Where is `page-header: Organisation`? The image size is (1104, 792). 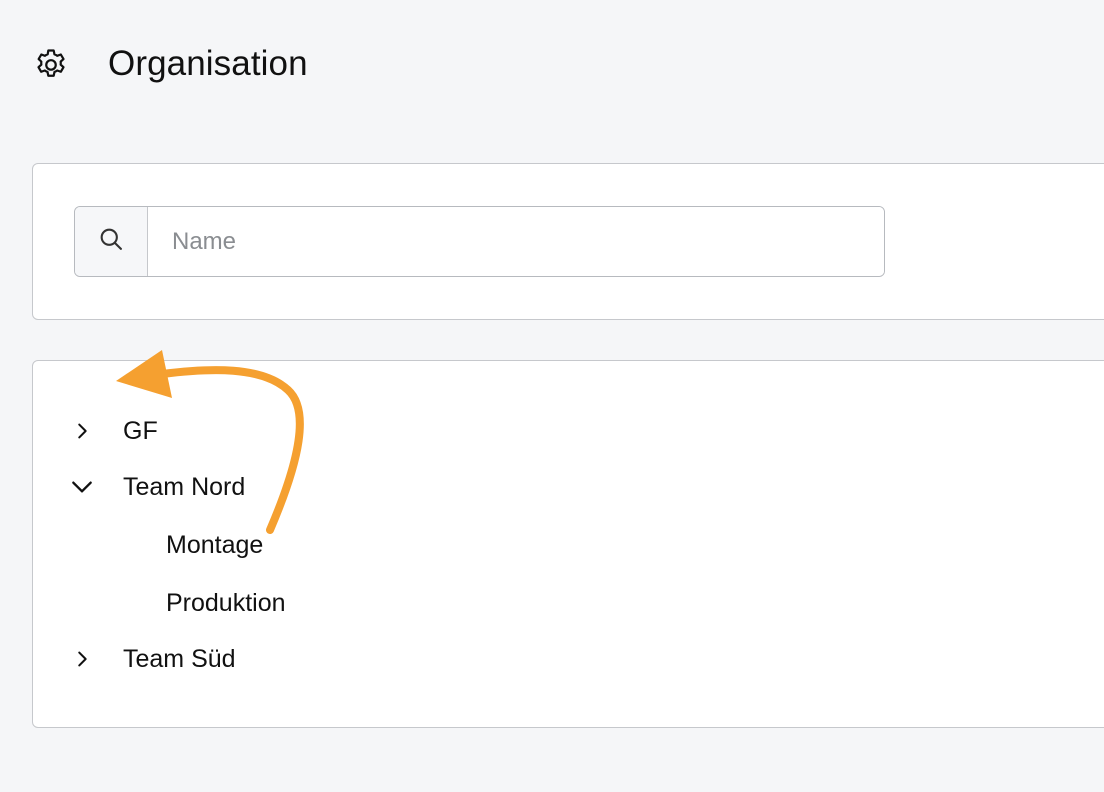 page-header: Organisation is located at coordinates (170, 64).